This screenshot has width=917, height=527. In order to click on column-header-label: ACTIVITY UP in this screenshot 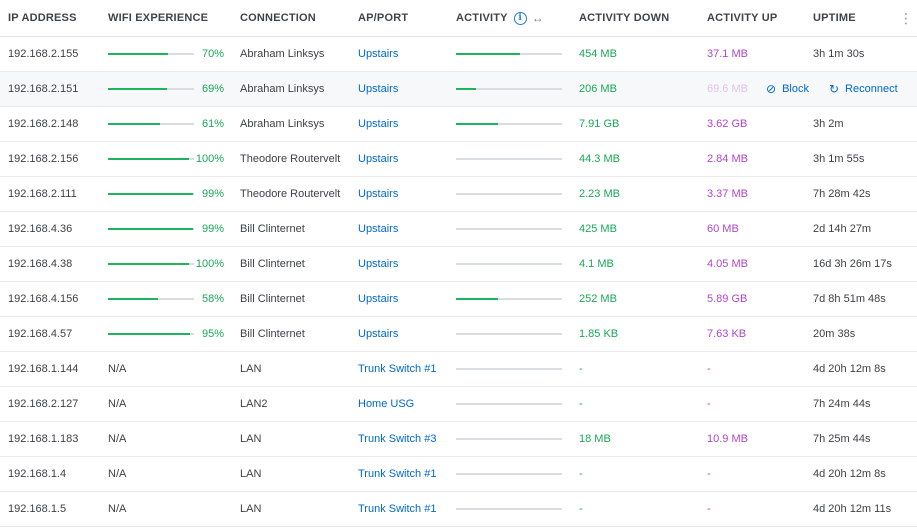, I will do `click(742, 18)`.